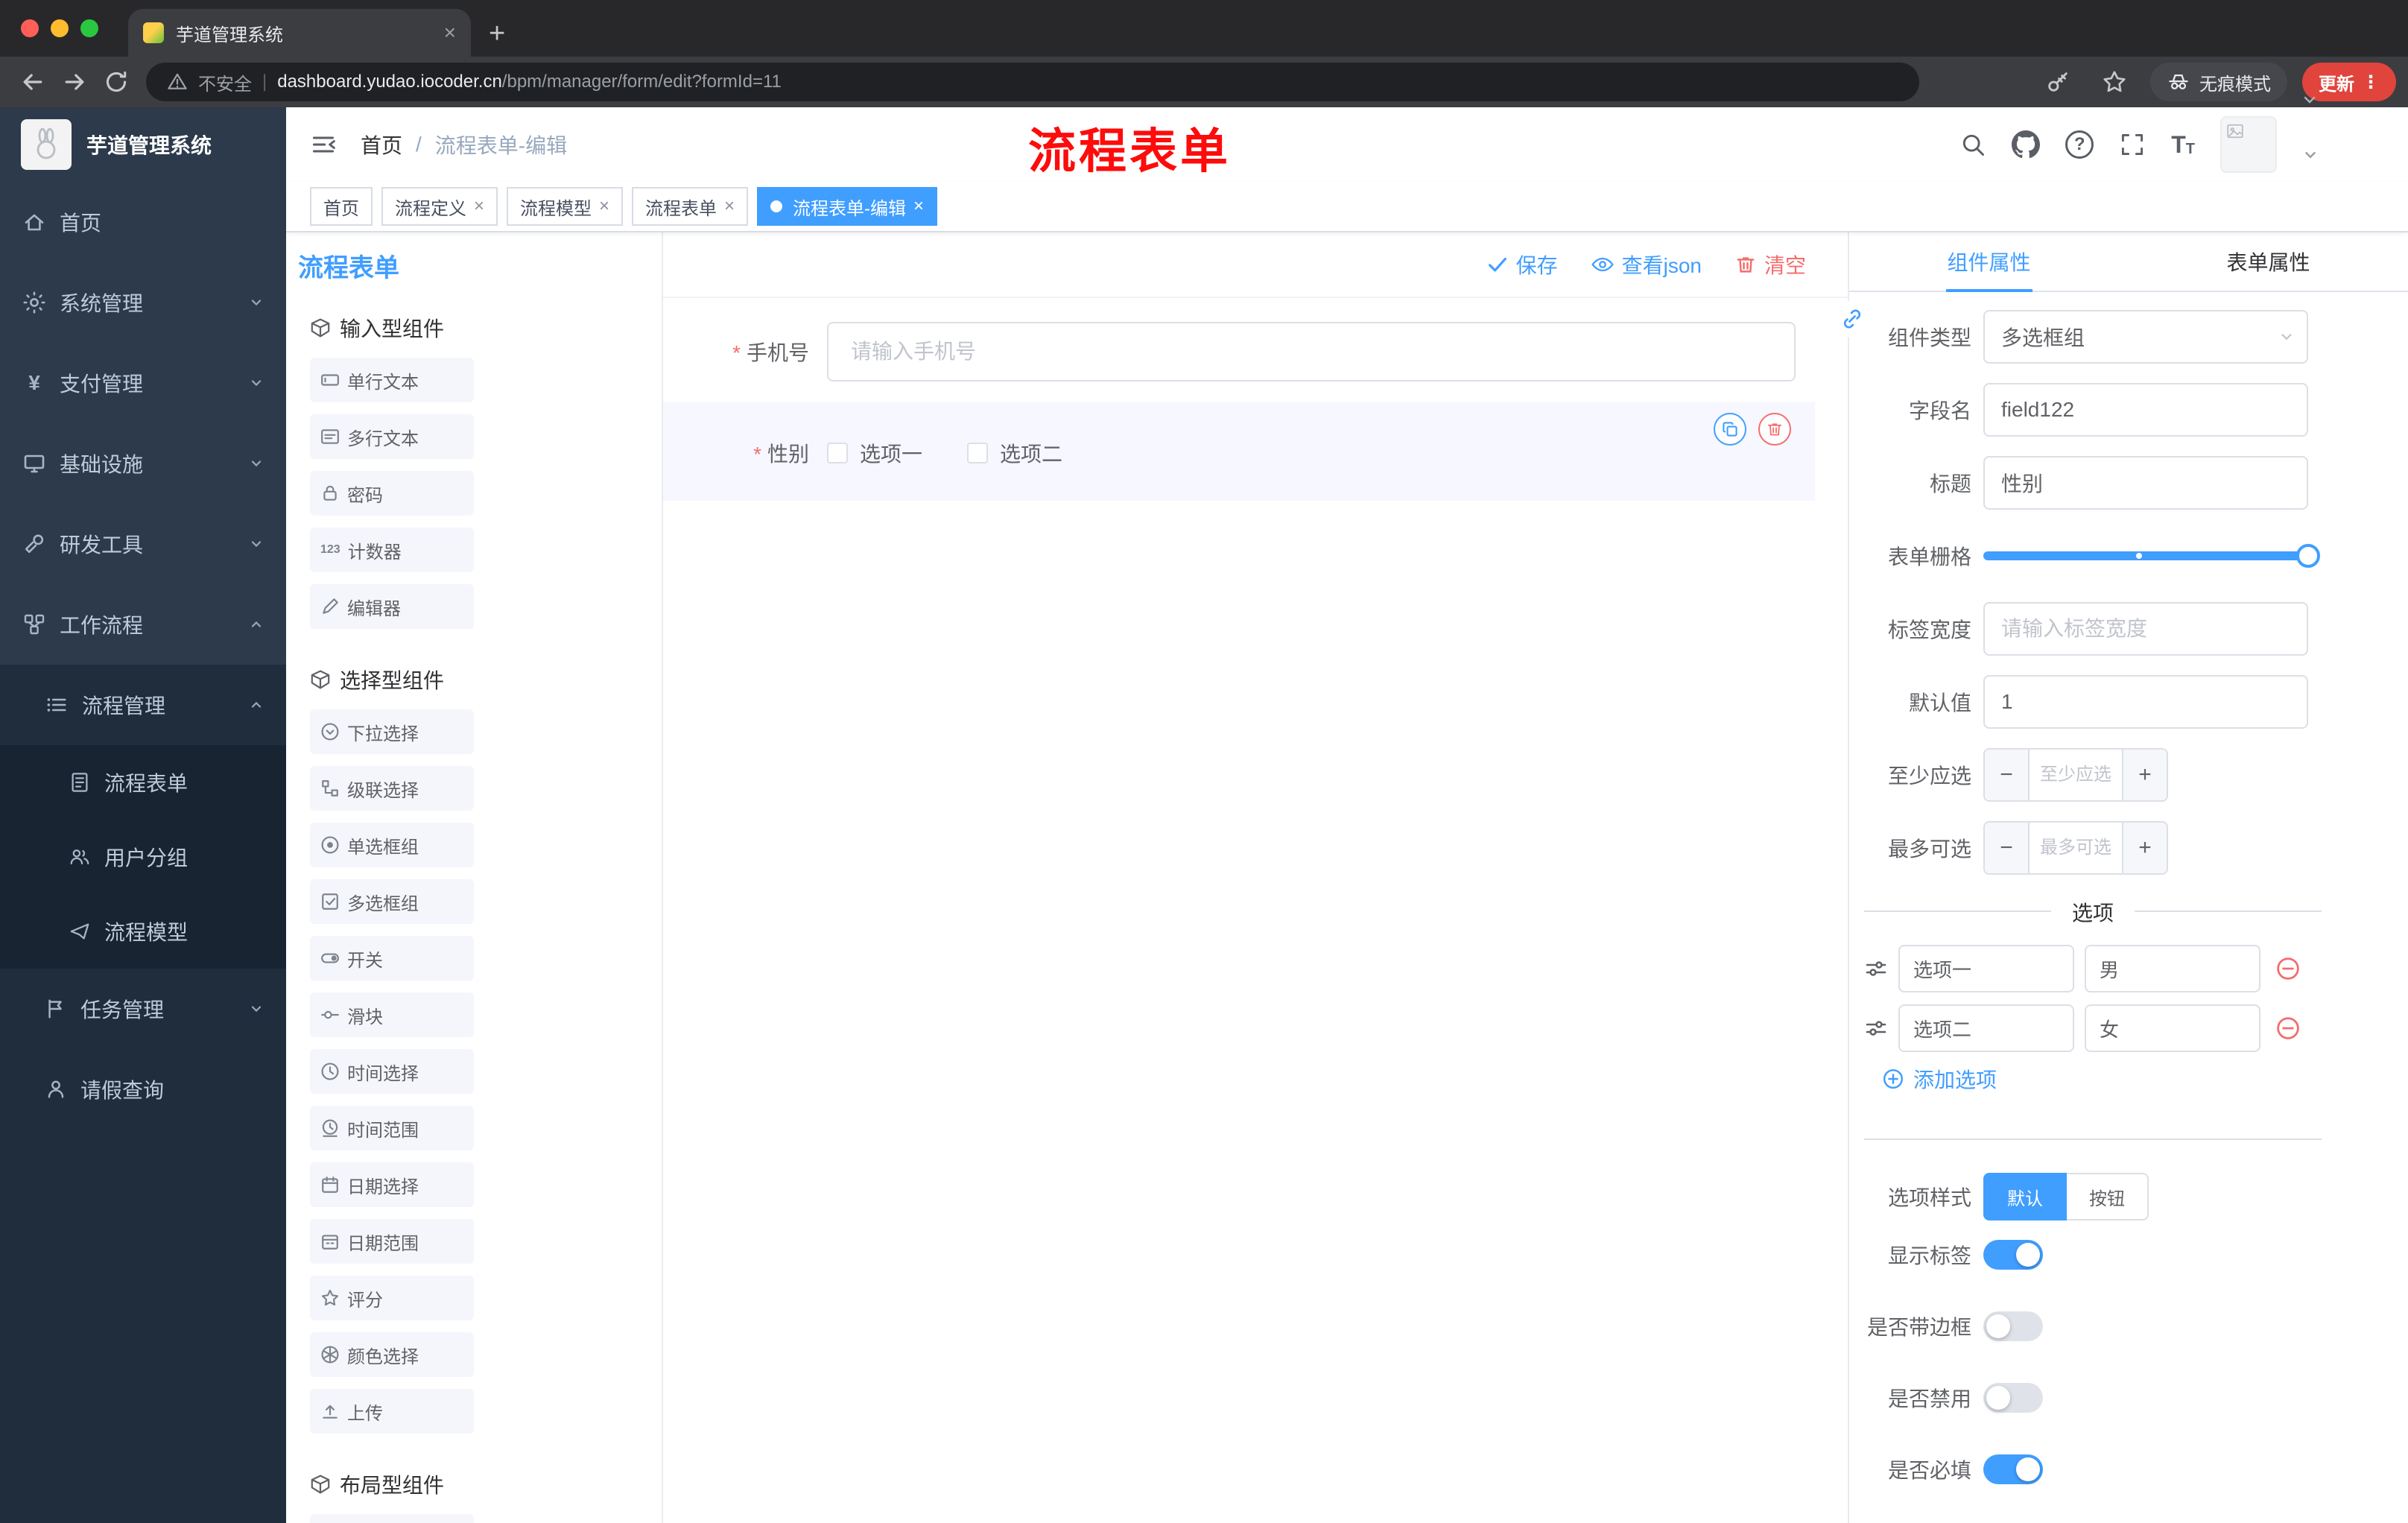 This screenshot has height=1523, width=2408. I want to click on default-value-input, so click(2145, 702).